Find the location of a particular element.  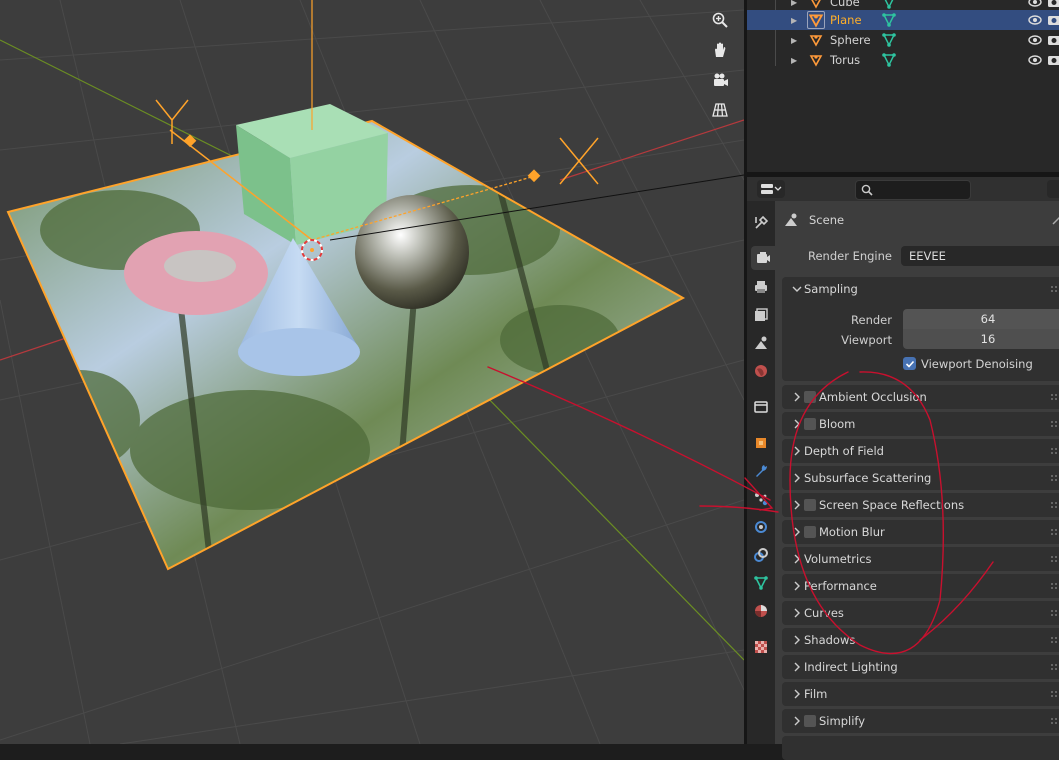

simplify-checkbox is located at coordinates (810, 721).